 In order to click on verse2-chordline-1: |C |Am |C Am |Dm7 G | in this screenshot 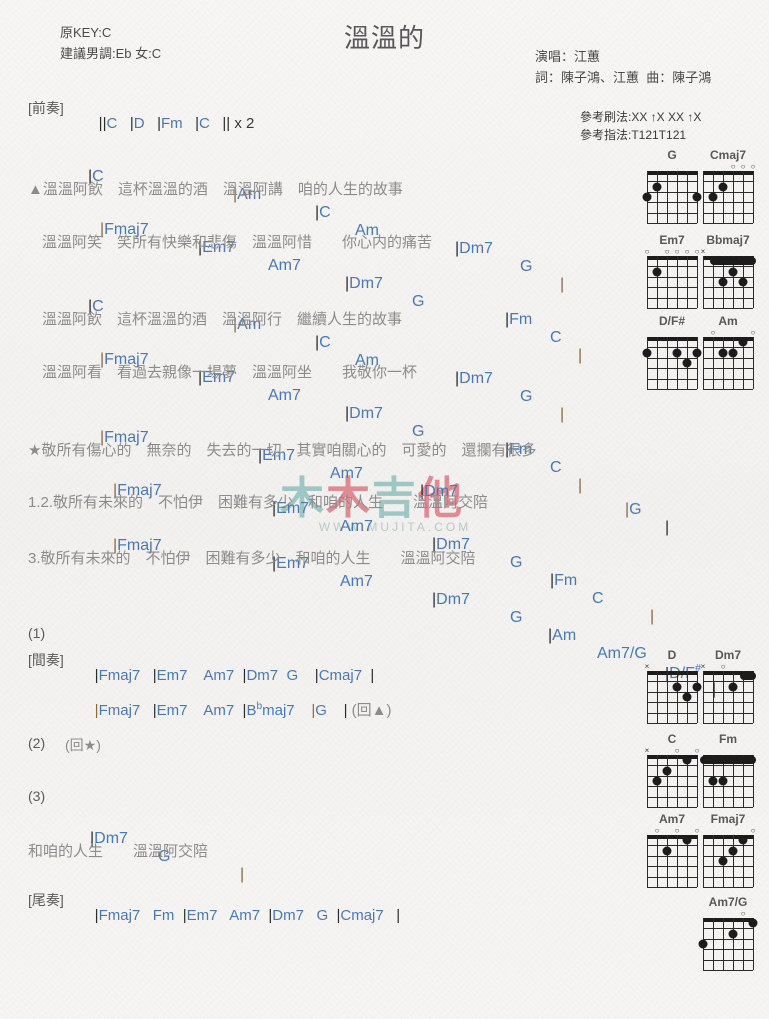, I will do `click(326, 360)`.